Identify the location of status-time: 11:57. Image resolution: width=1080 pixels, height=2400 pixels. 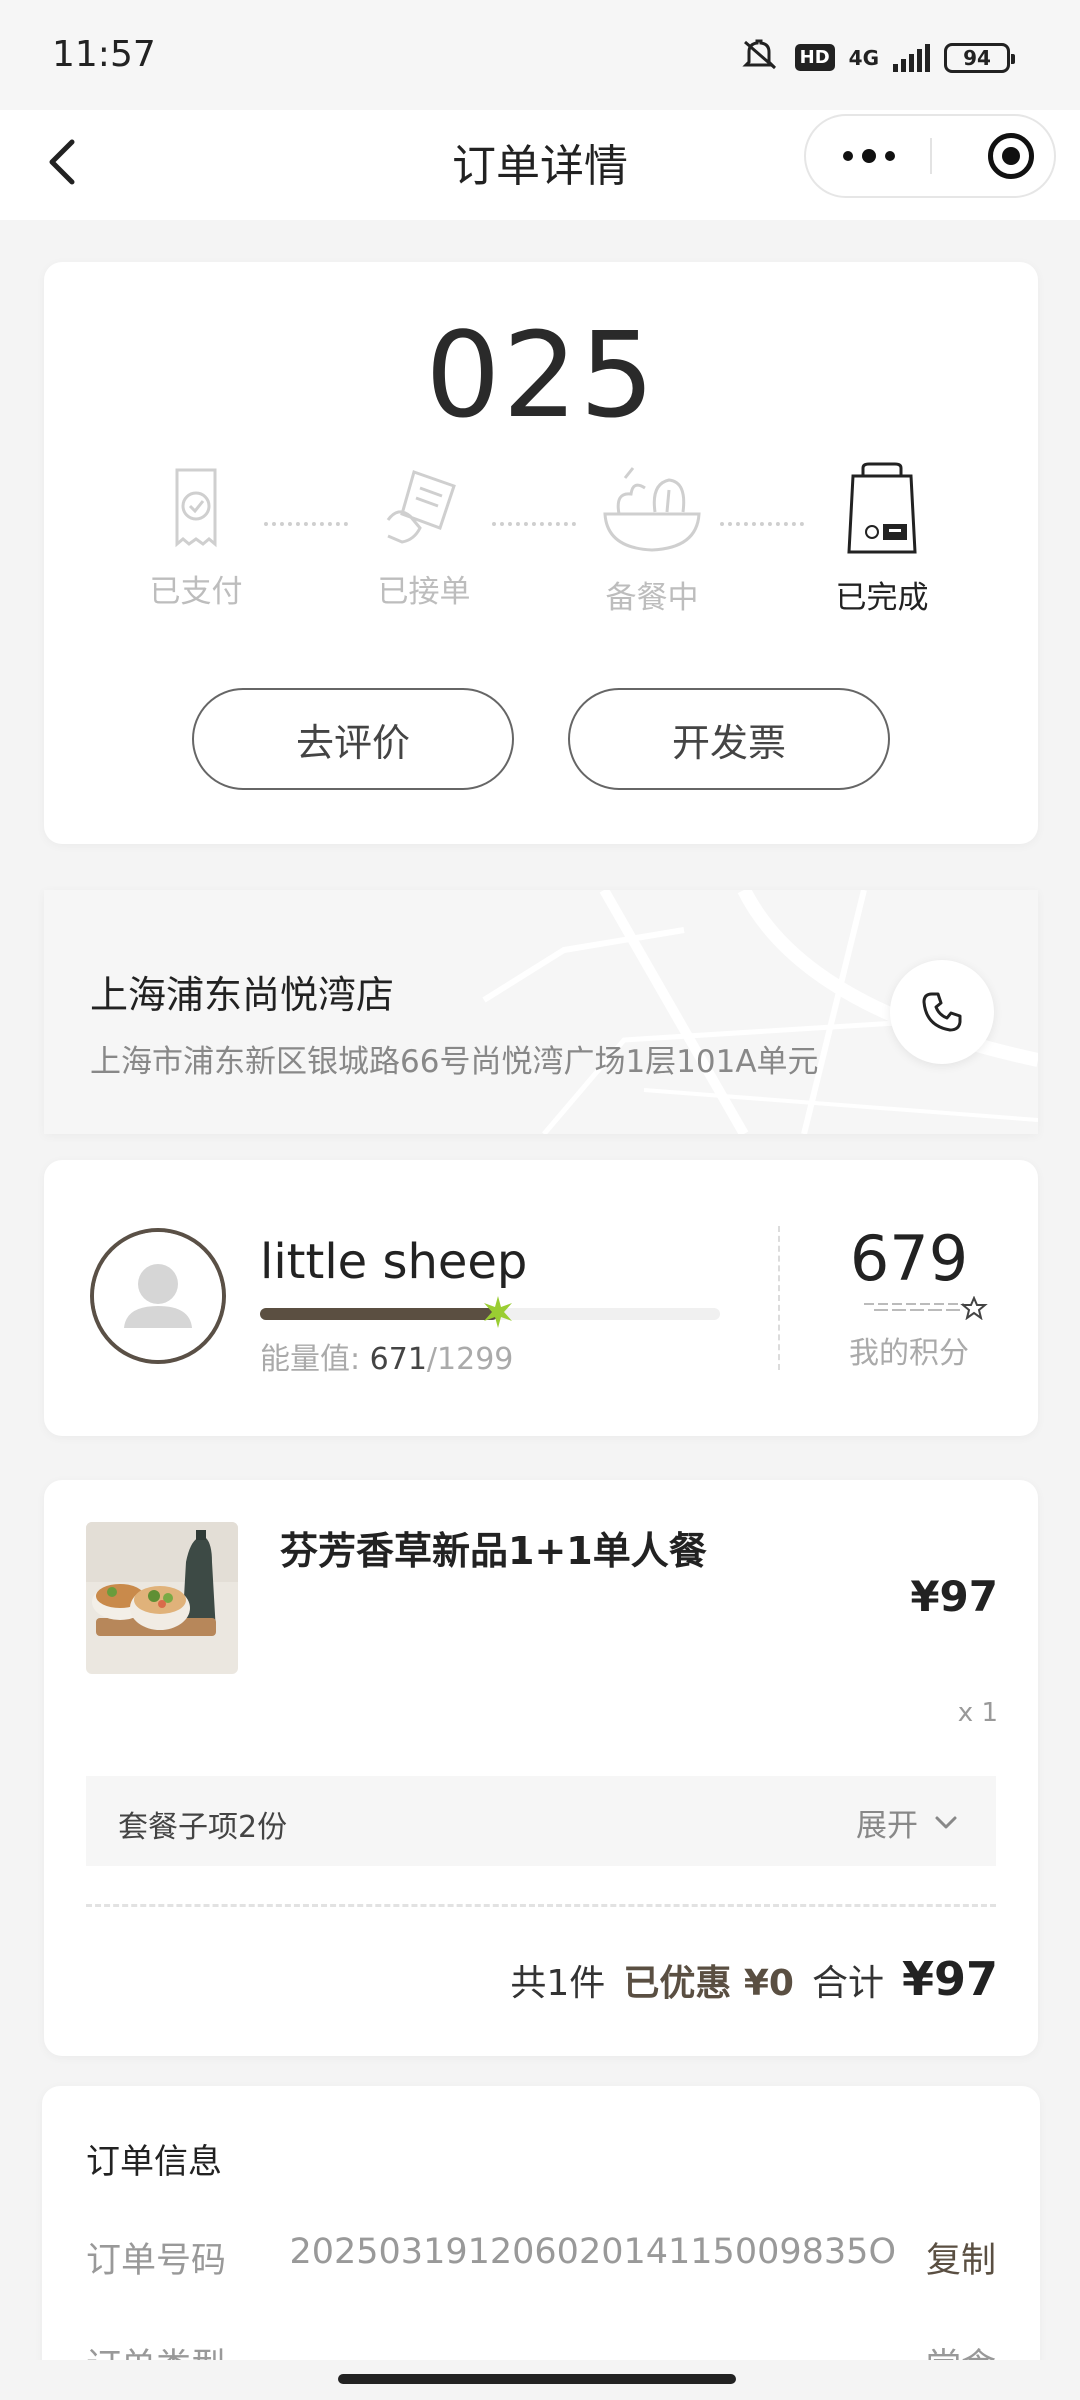
(104, 54).